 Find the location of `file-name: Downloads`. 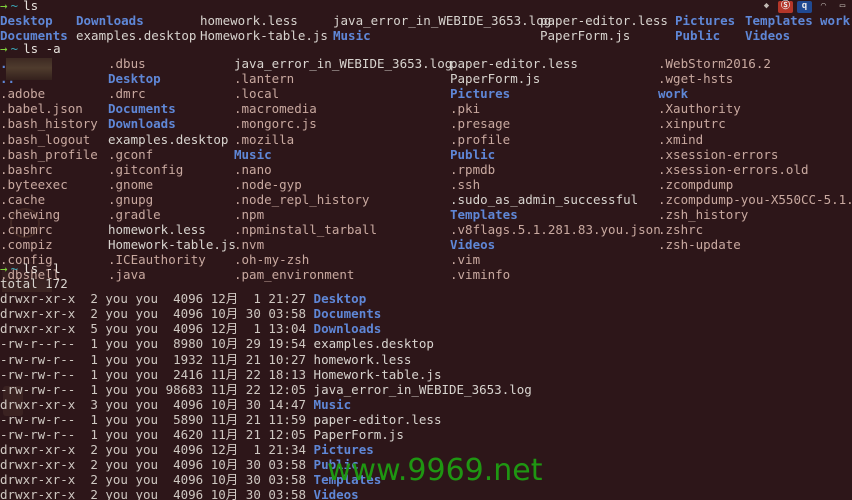

file-name: Downloads is located at coordinates (347, 329).